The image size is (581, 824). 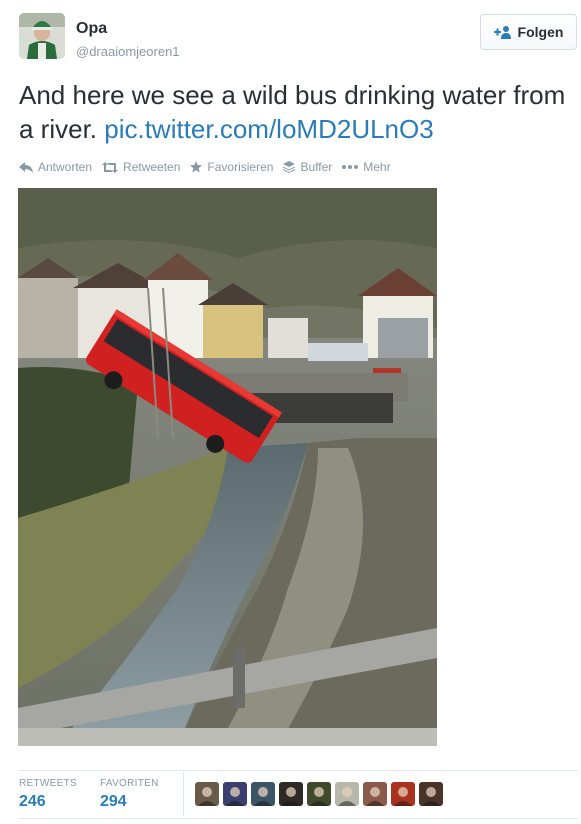 I want to click on profile-avatar, so click(x=42, y=36).